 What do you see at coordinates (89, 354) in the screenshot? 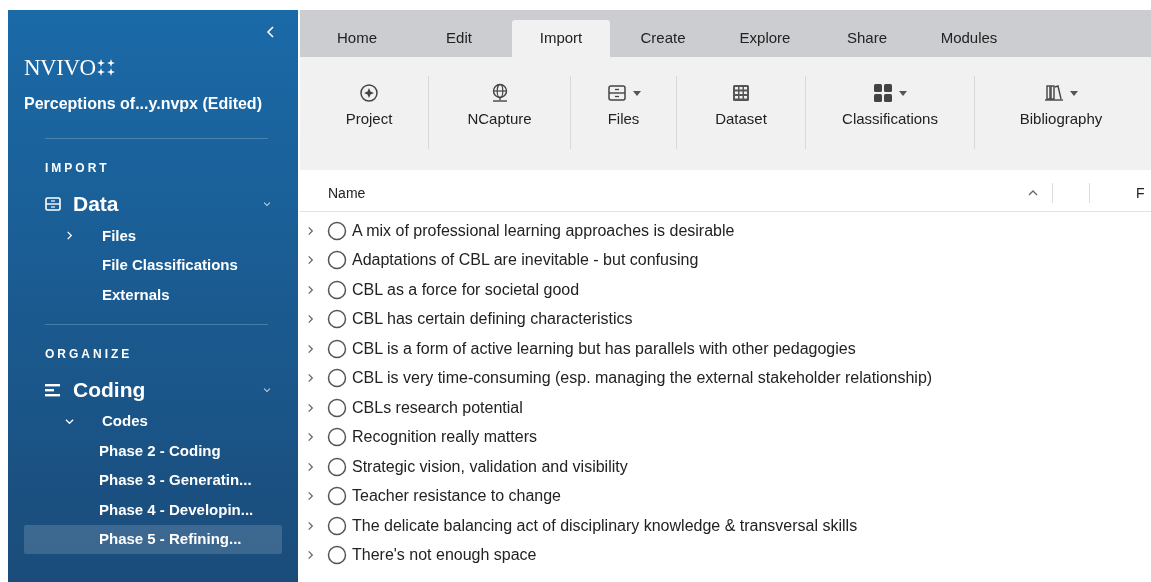
I see `section-heading: ORGANIZE` at bounding box center [89, 354].